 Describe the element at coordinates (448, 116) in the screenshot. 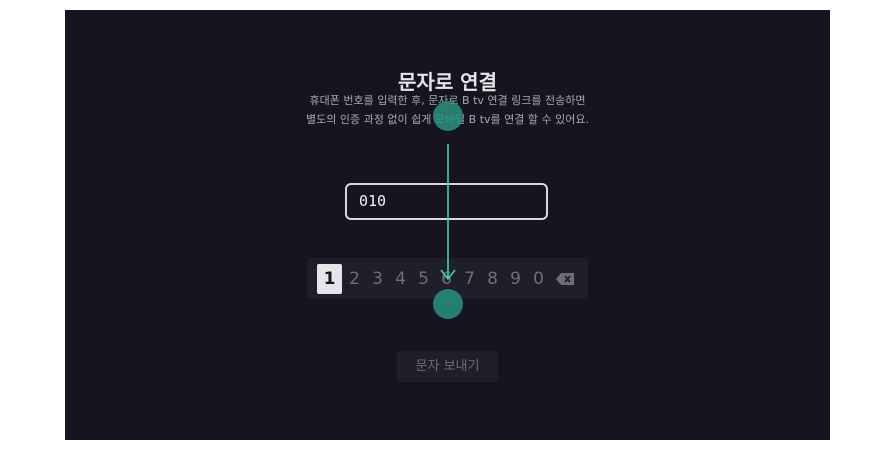

I see `drag-start-marker` at that location.